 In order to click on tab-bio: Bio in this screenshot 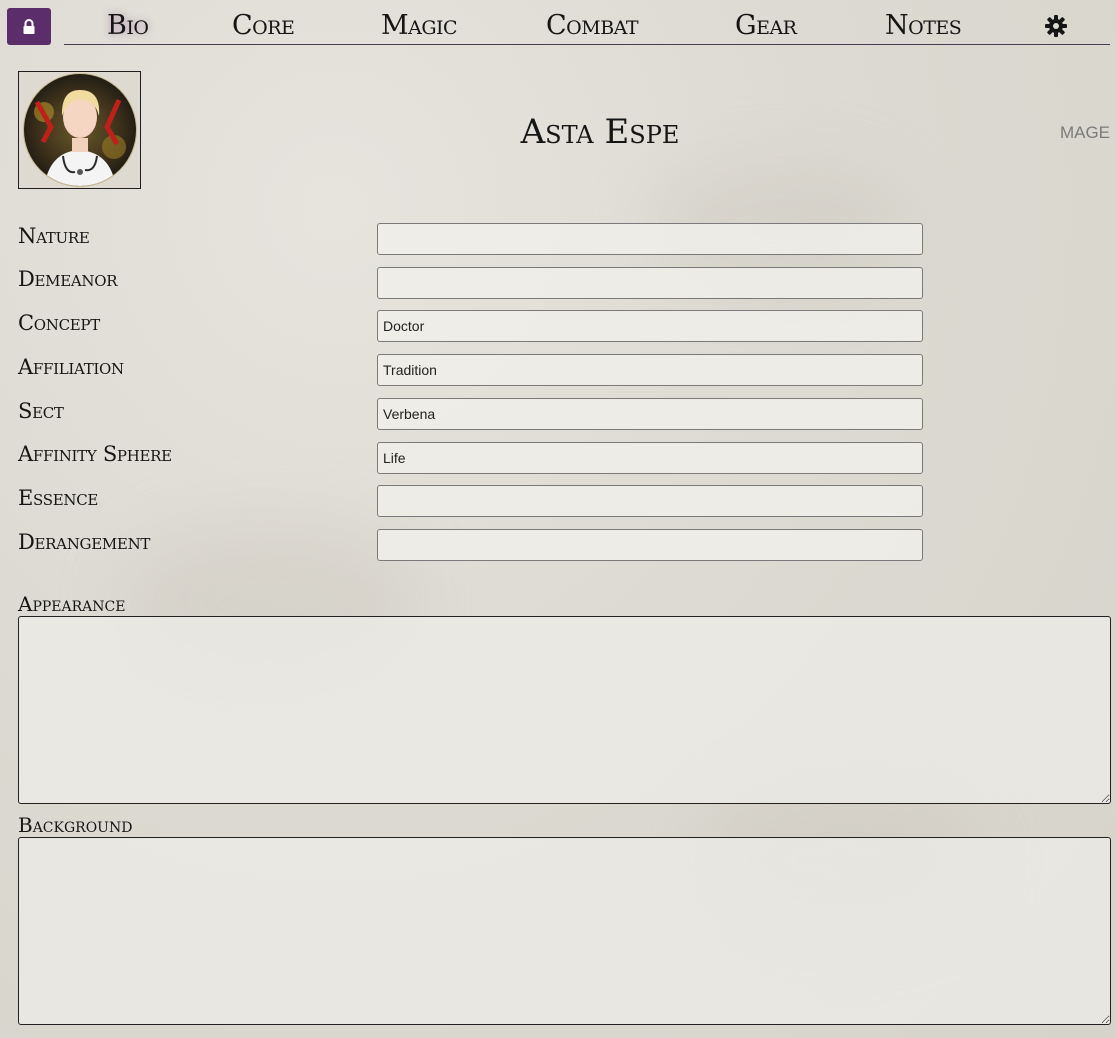, I will do `click(128, 26)`.